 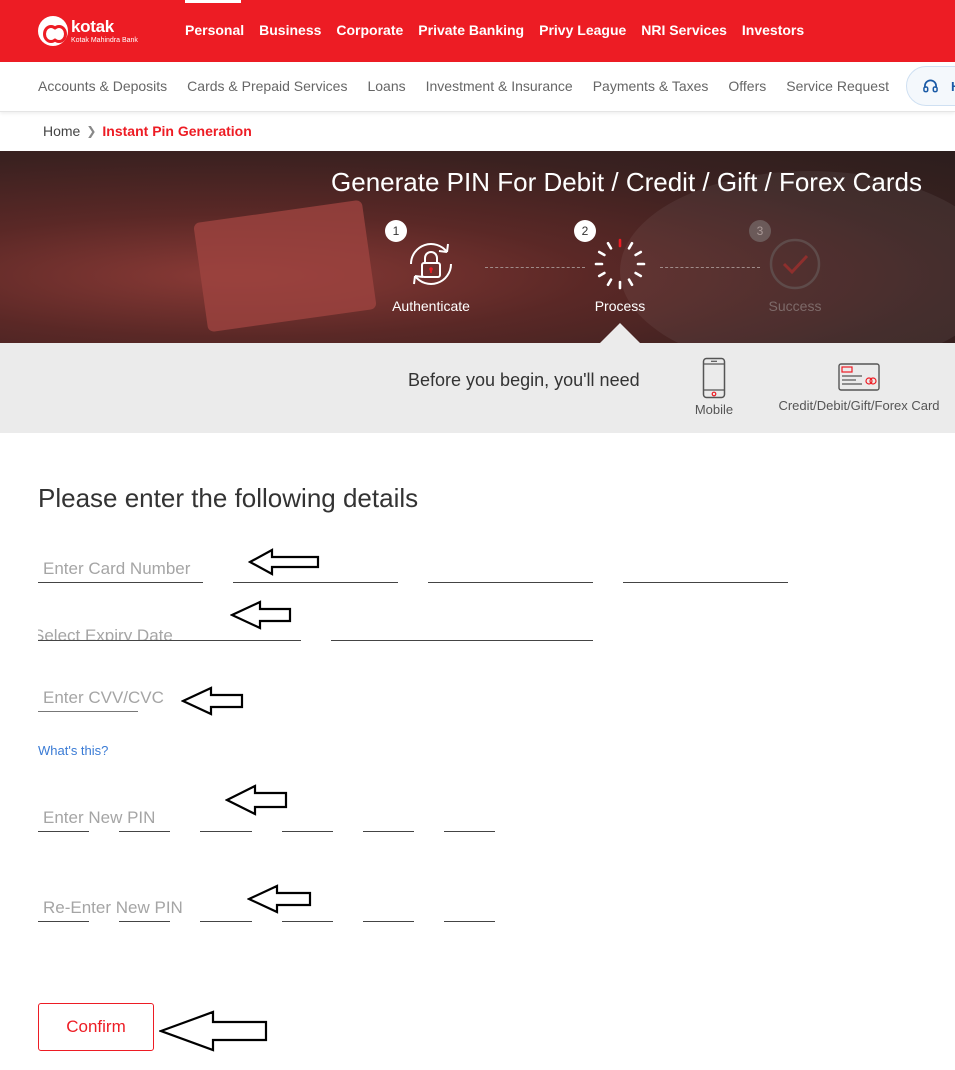 I want to click on top-nav-corporate: Corporate, so click(x=369, y=30).